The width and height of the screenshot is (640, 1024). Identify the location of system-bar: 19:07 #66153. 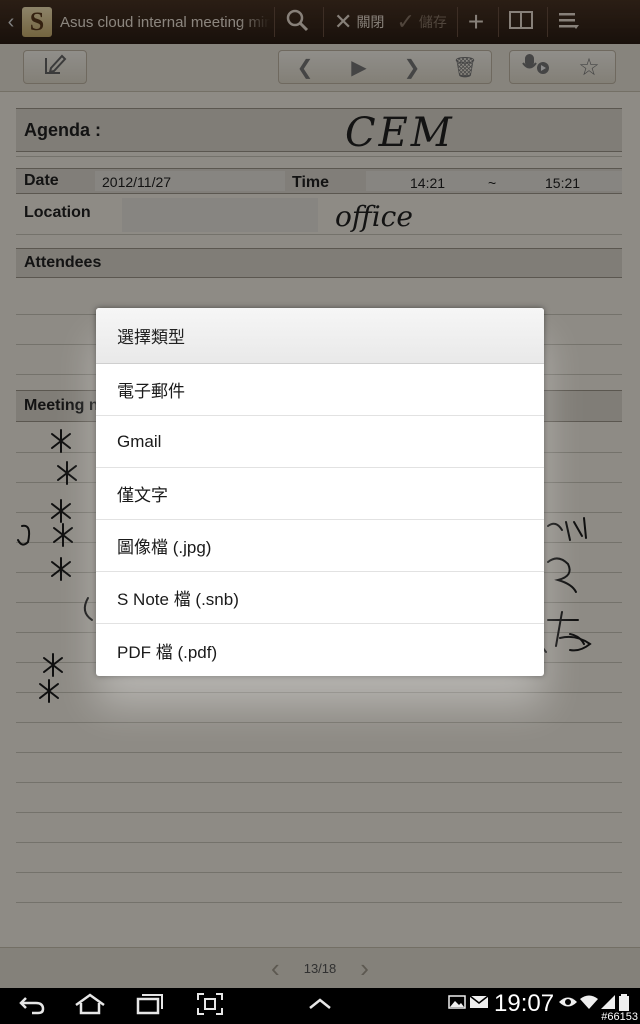
(320, 1006).